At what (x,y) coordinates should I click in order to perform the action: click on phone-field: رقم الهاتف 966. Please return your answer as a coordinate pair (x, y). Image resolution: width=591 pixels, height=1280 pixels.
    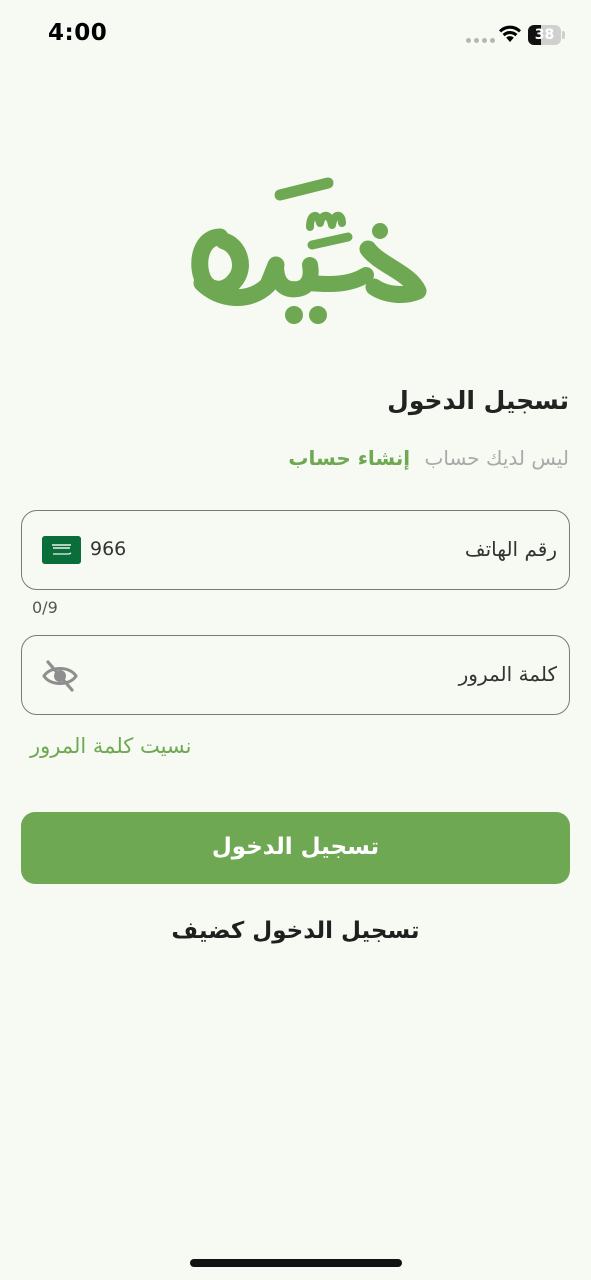
    Looking at the image, I should click on (295, 550).